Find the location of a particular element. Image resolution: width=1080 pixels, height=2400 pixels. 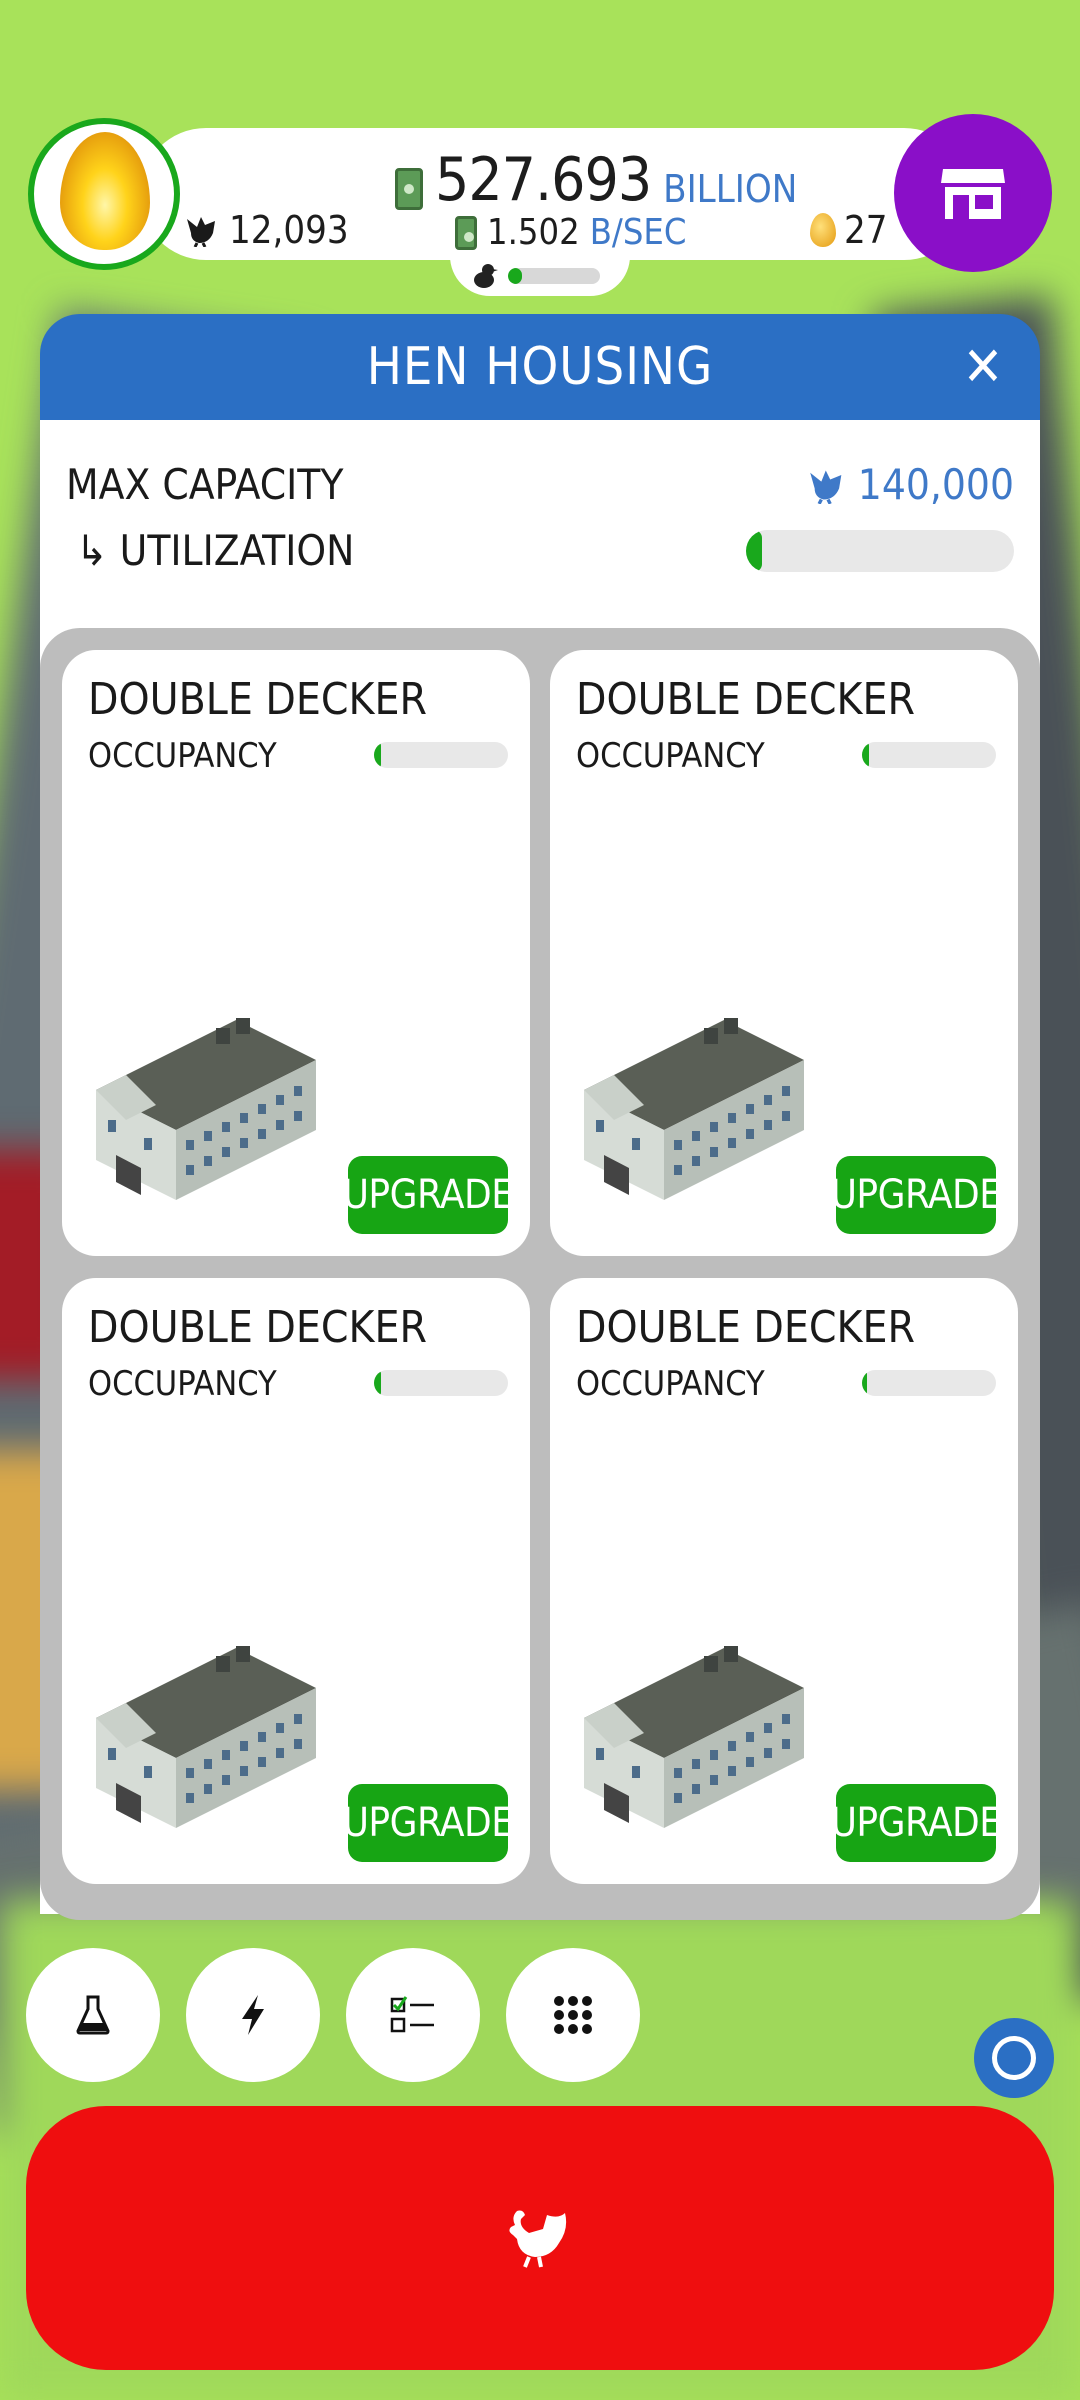

golden-egg-count: 27 is located at coordinates (849, 230).